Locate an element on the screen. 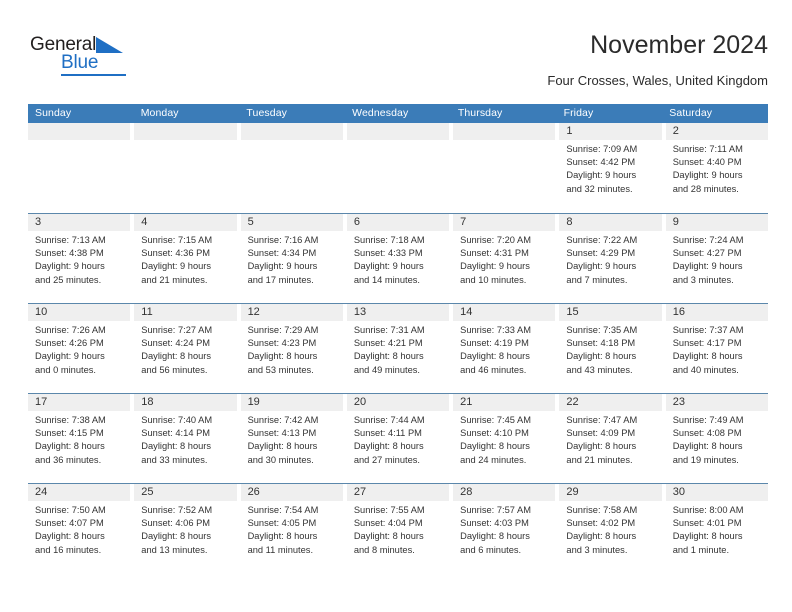 This screenshot has height=612, width=792. day-number: 2 is located at coordinates (716, 131).